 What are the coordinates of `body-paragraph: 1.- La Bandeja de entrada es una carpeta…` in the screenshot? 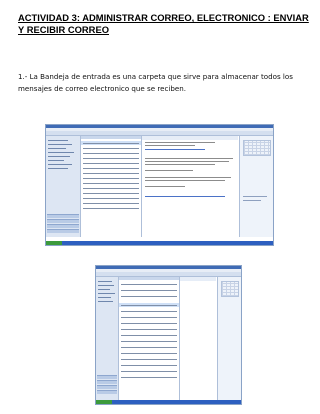 It's located at (155, 82).